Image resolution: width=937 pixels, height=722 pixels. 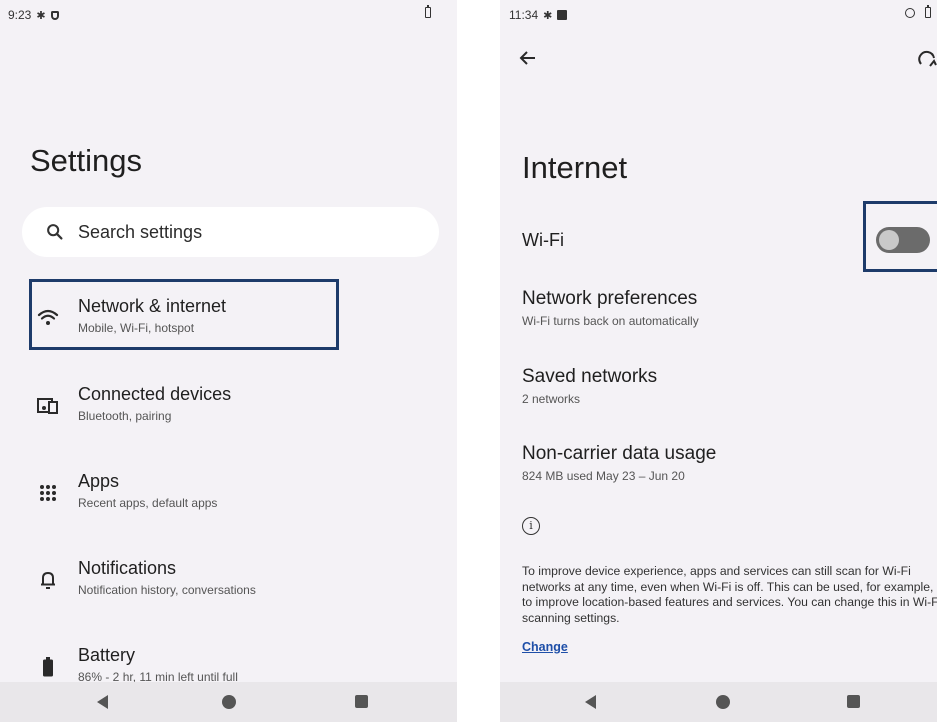 What do you see at coordinates (148, 503) in the screenshot?
I see `settings-item-subtitle: Recent apps, default apps` at bounding box center [148, 503].